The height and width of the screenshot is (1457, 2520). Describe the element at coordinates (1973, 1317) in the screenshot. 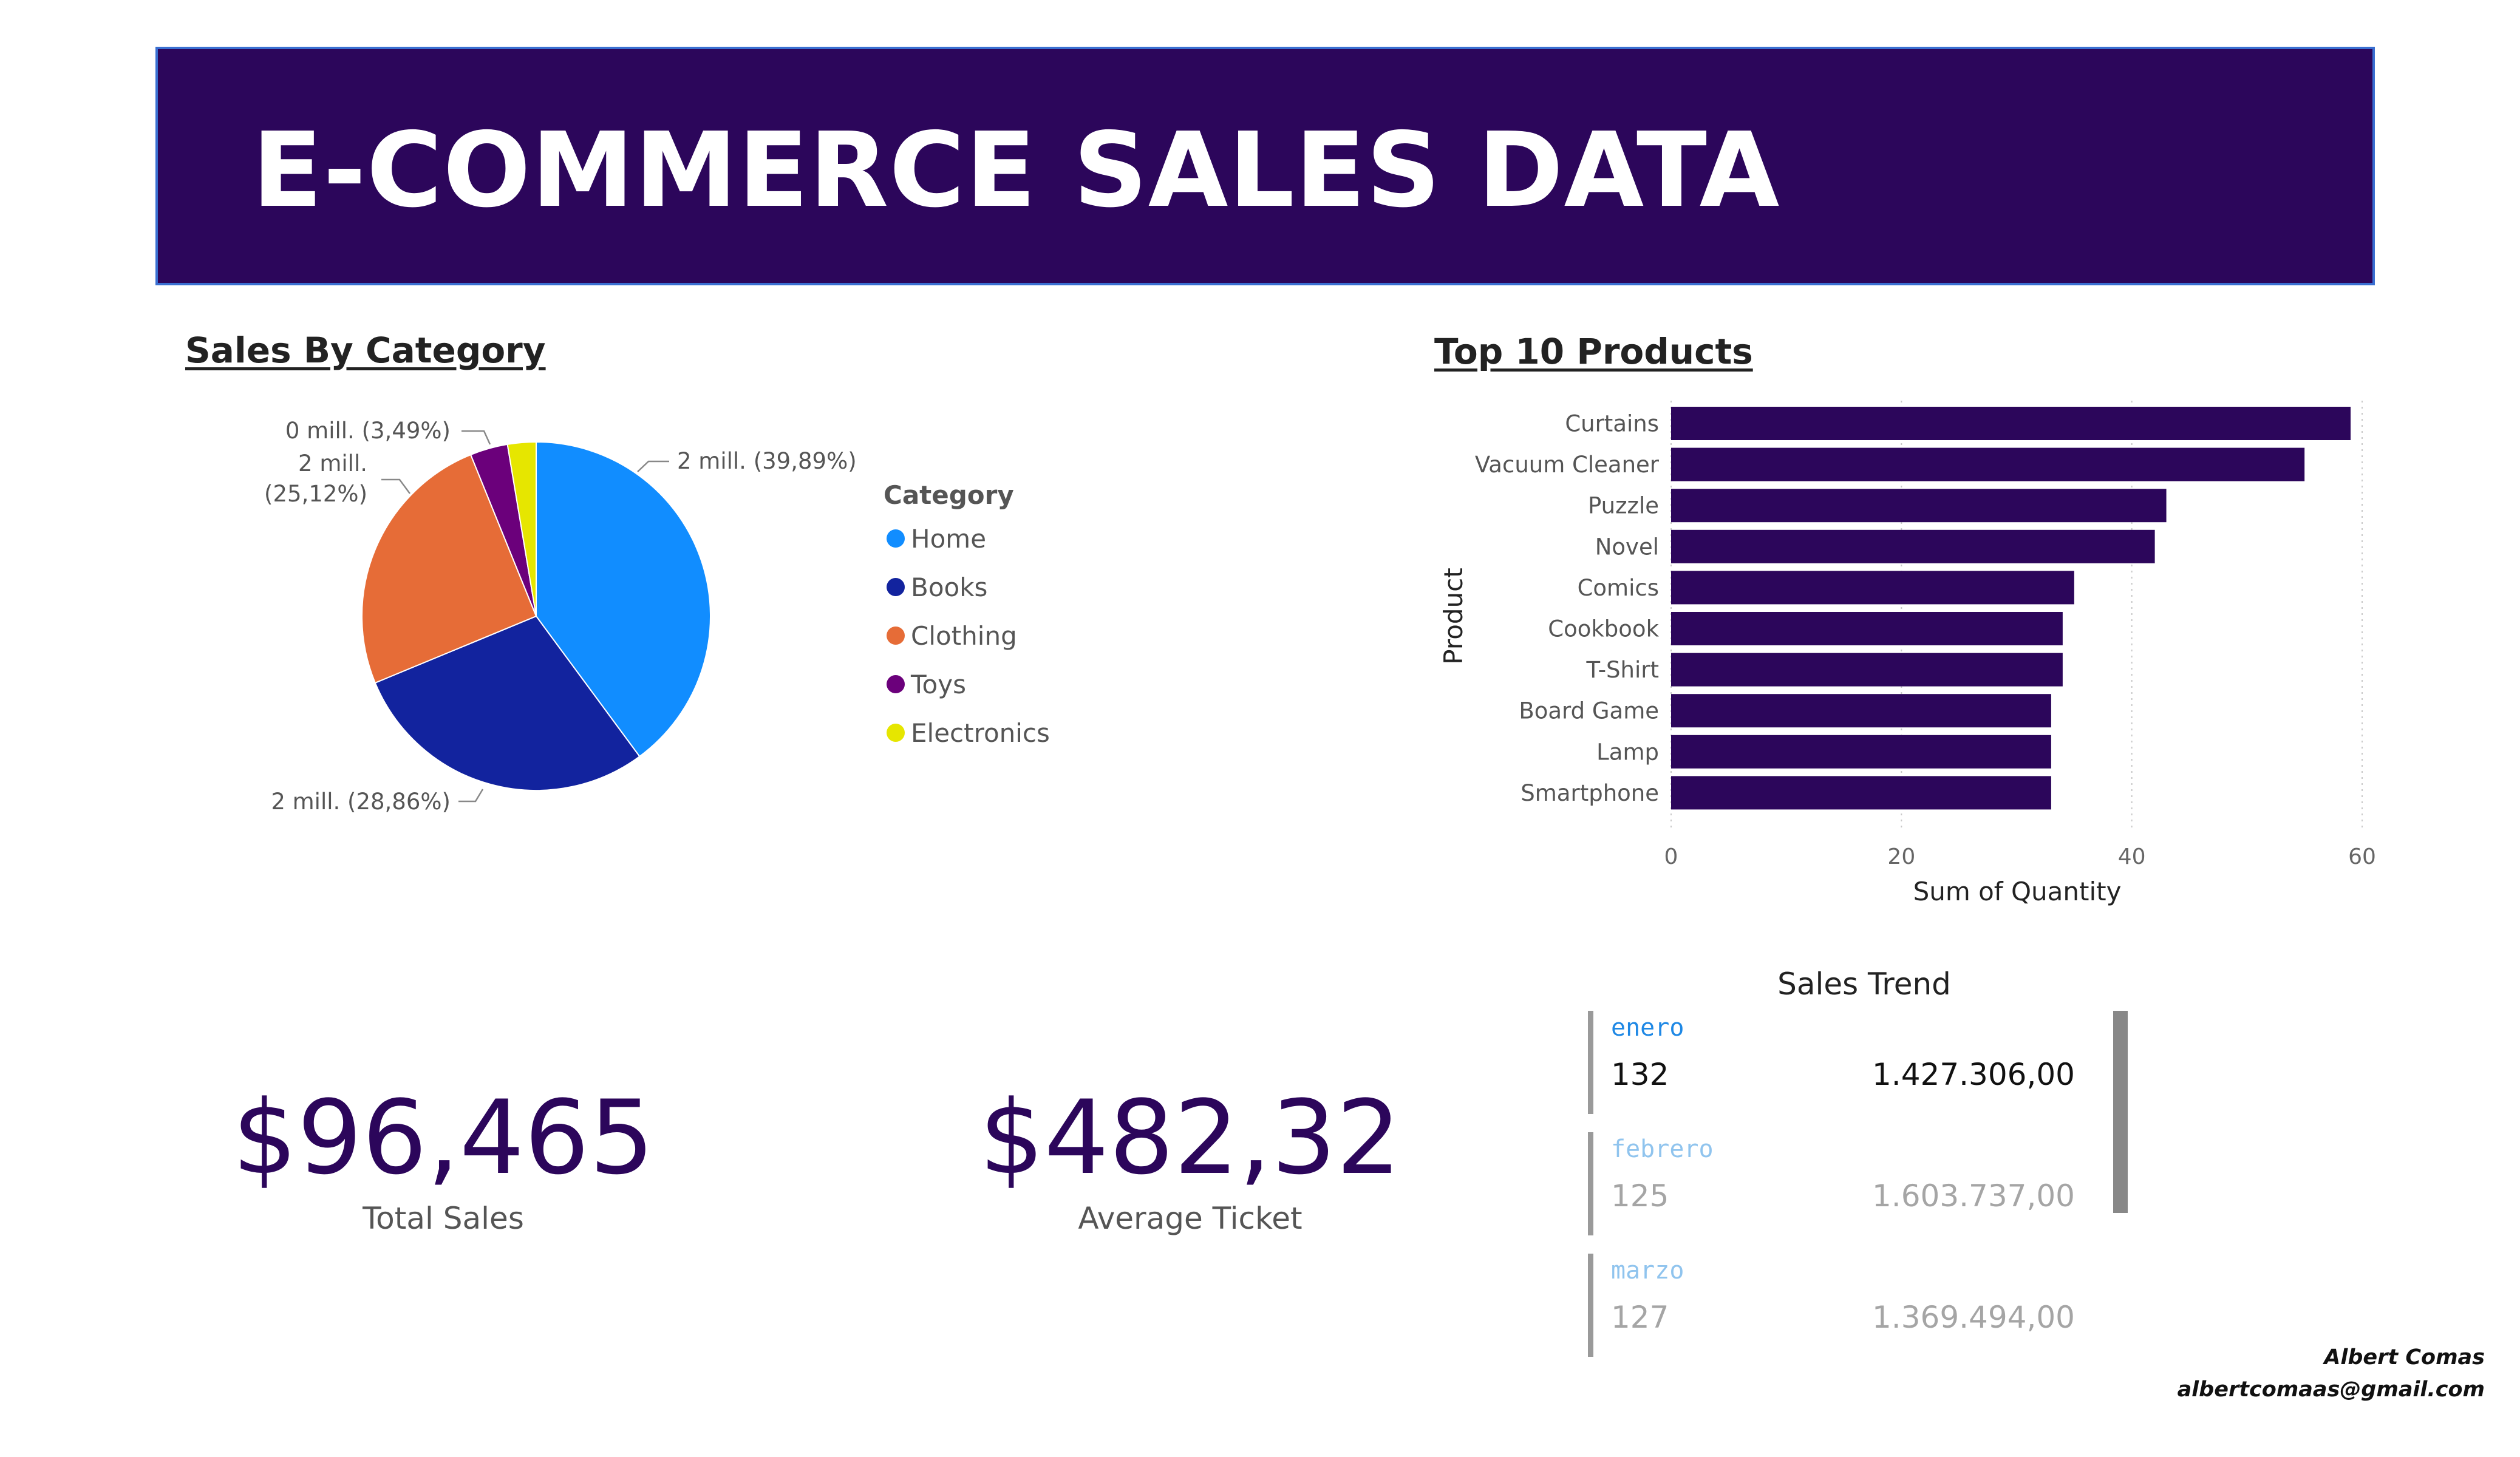

I see `trend-amount: 1.369.494,00` at that location.